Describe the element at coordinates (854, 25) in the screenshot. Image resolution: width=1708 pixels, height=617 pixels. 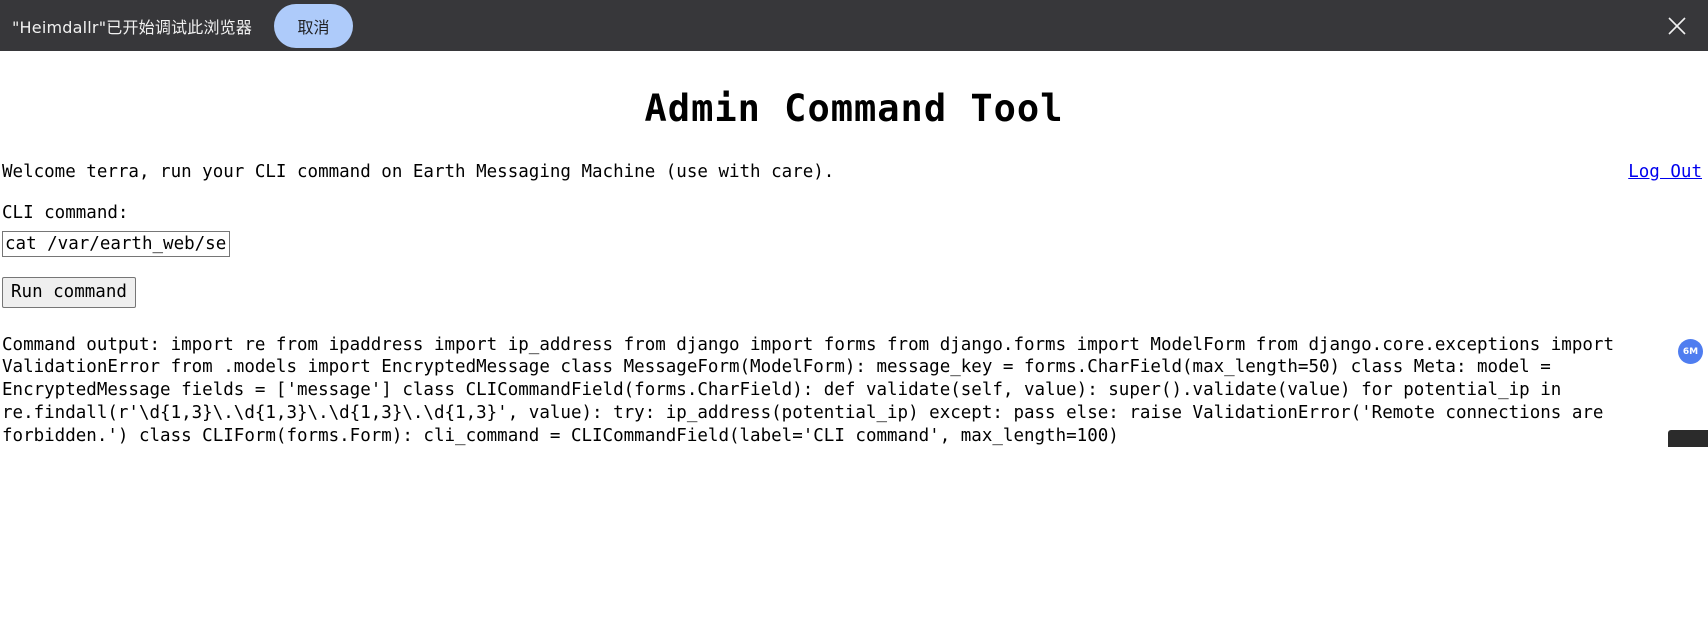
I see `debug-banner: "Heimdallr"已开始调试此浏览器 取消` at that location.